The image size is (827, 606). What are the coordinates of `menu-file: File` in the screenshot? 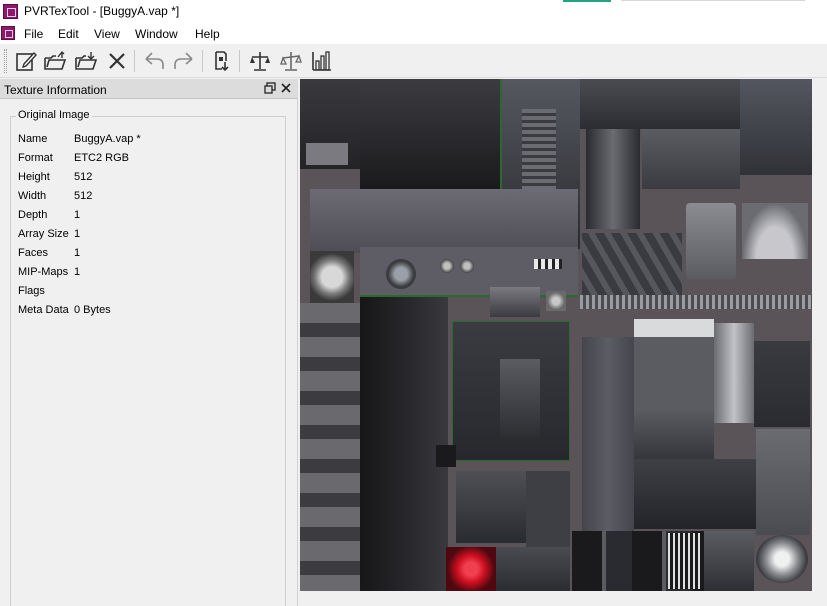 It's located at (33, 34).